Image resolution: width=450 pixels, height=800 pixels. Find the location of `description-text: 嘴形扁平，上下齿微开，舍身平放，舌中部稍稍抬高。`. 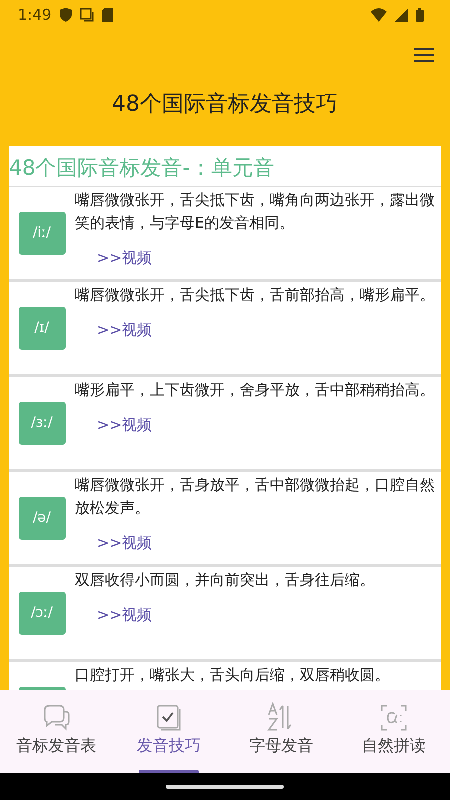

description-text: 嘴形扁平，上下齿微开，舍身平放，舌中部稍稍抬高。 is located at coordinates (255, 390).